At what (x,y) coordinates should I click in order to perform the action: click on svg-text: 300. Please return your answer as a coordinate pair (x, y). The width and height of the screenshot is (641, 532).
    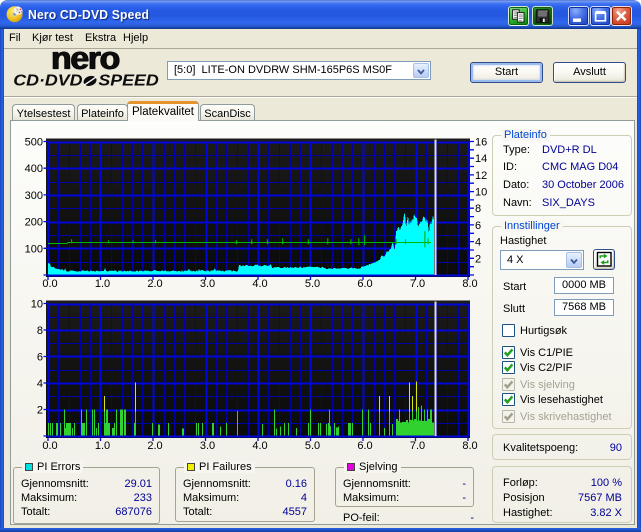
    Looking at the image, I should click on (34, 196).